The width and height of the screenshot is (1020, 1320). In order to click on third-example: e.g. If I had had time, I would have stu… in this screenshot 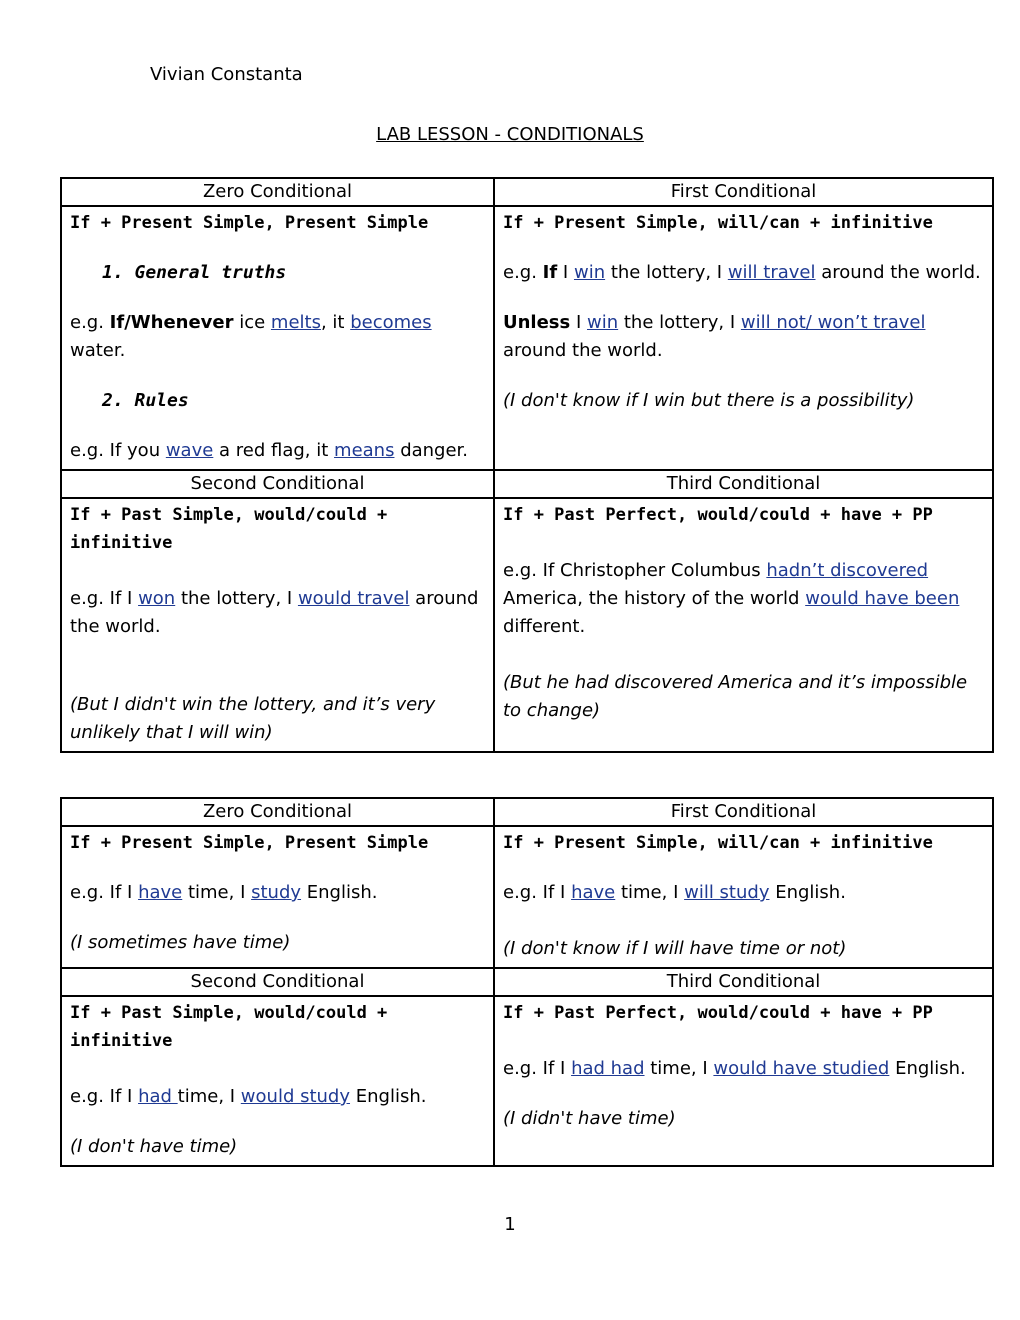, I will do `click(734, 1068)`.